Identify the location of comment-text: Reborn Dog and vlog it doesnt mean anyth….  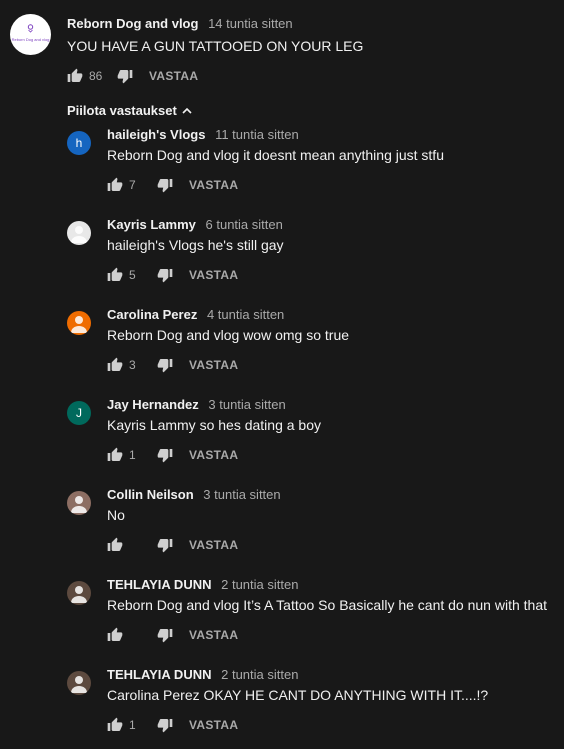
(275, 155).